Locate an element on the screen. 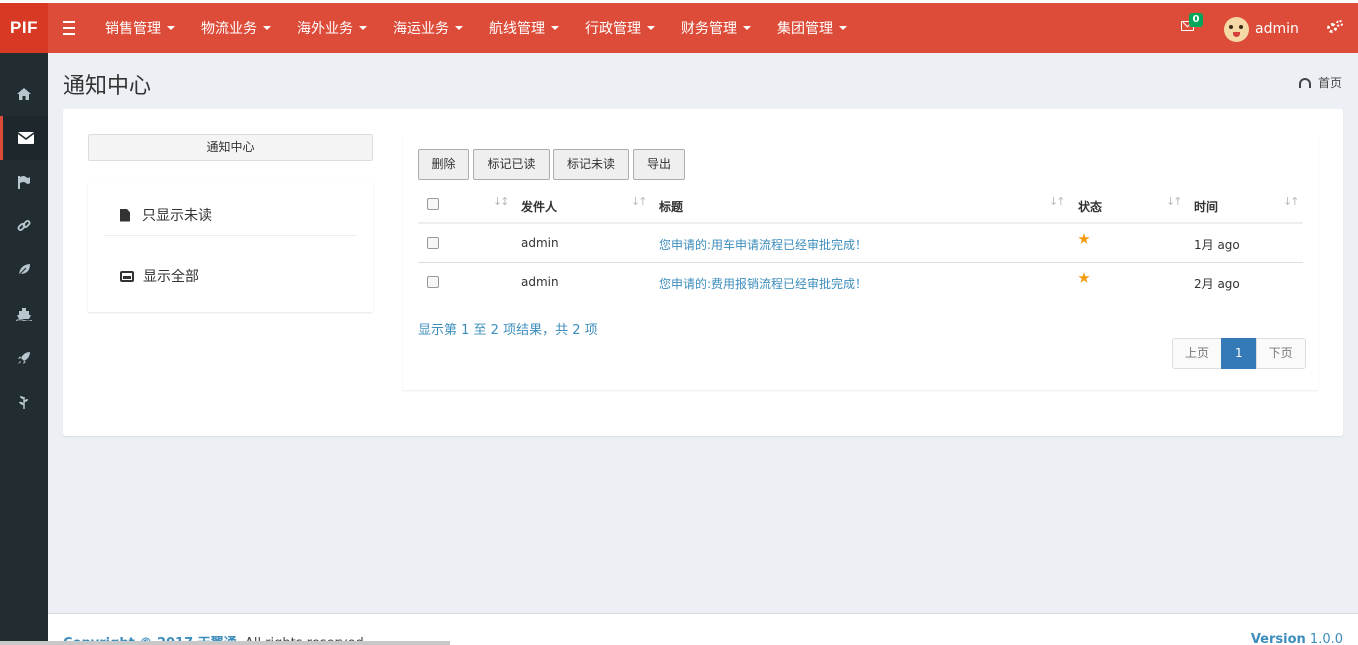 Image resolution: width=1358 pixels, height=645 pixels. sidebar is located at coordinates (24, 349).